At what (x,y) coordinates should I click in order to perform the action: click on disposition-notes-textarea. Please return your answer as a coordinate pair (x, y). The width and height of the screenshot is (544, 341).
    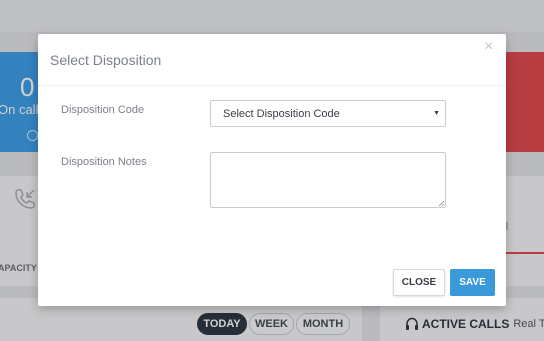
    Looking at the image, I should click on (328, 180).